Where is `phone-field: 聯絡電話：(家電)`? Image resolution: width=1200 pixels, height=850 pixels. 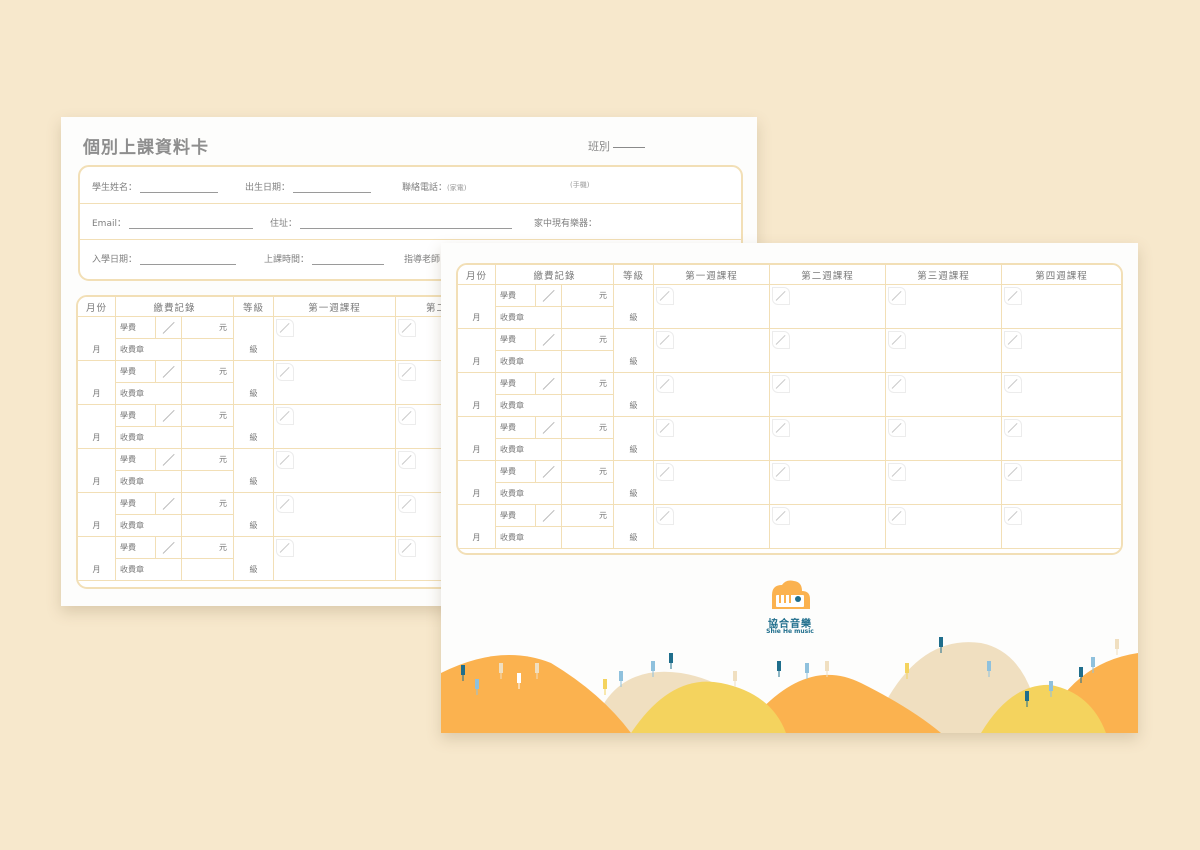 phone-field: 聯絡電話：(家電) is located at coordinates (434, 186).